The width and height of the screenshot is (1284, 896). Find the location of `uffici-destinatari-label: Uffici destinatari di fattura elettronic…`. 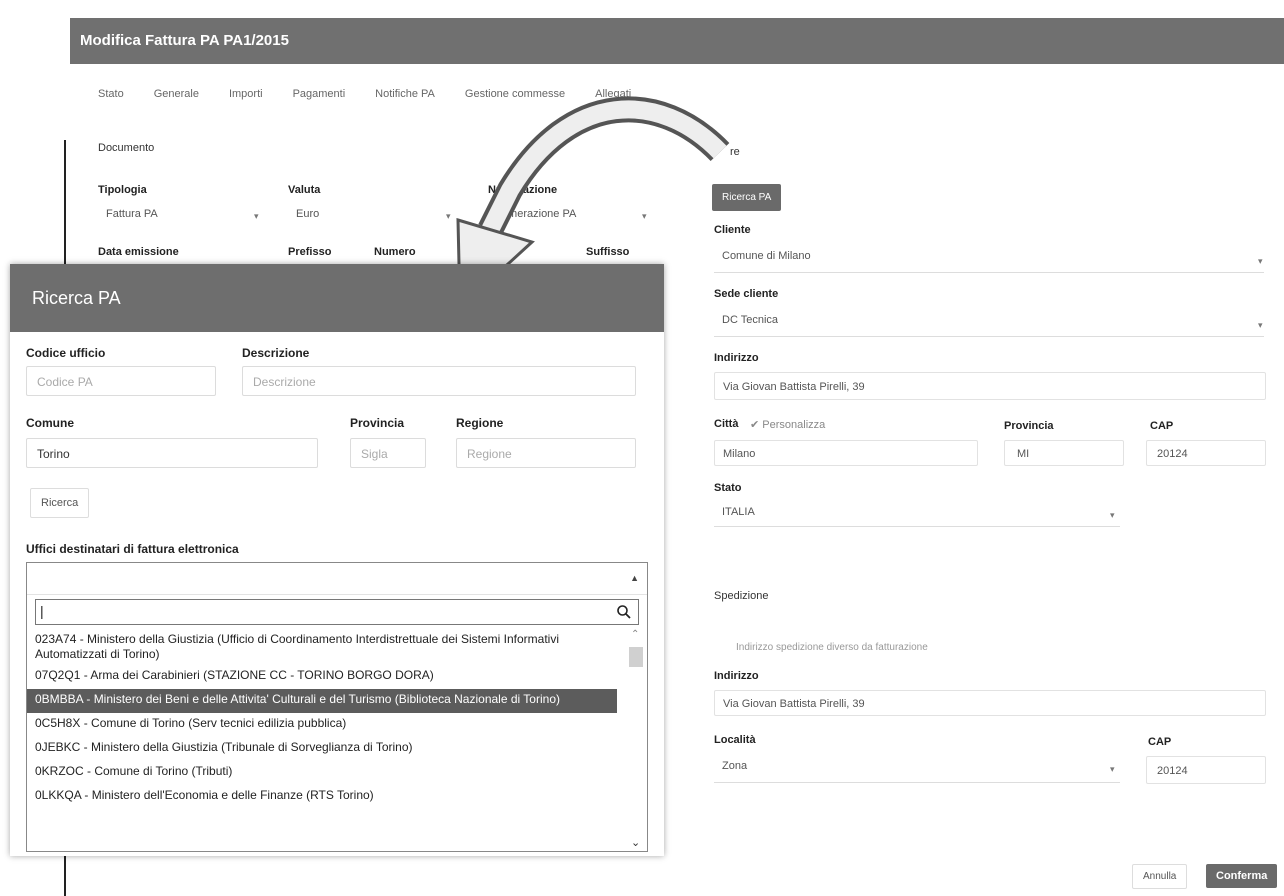

uffici-destinatari-label: Uffici destinatari di fattura elettronic… is located at coordinates (132, 549).